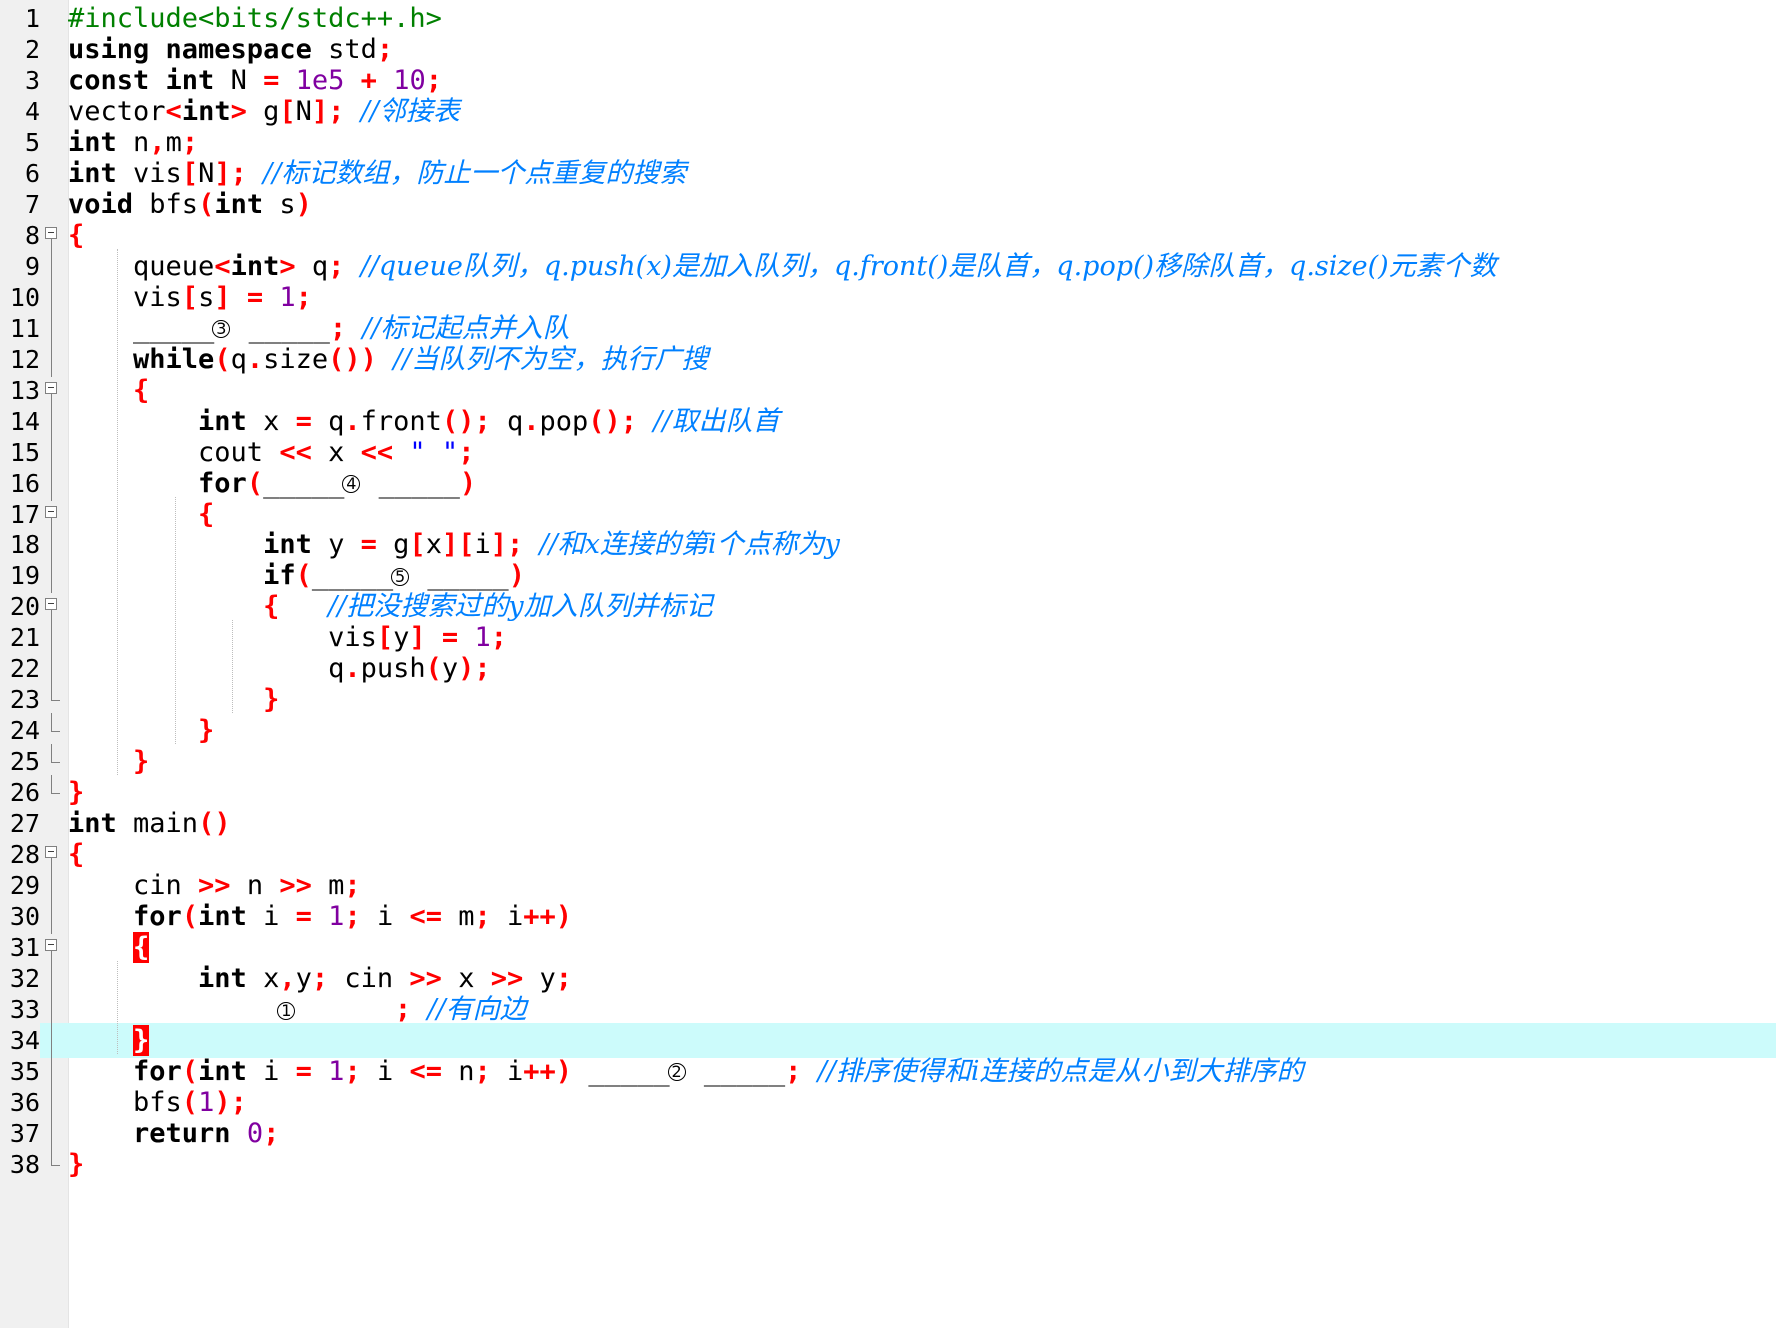 The height and width of the screenshot is (1328, 1776). What do you see at coordinates (230, 49) in the screenshot?
I see `code-text: using namespace std;` at bounding box center [230, 49].